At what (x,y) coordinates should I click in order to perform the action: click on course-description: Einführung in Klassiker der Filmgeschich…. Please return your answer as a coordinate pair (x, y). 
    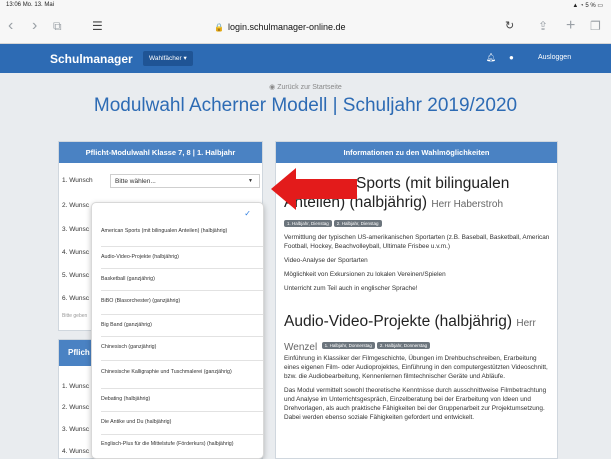
    Looking at the image, I should click on (416, 388).